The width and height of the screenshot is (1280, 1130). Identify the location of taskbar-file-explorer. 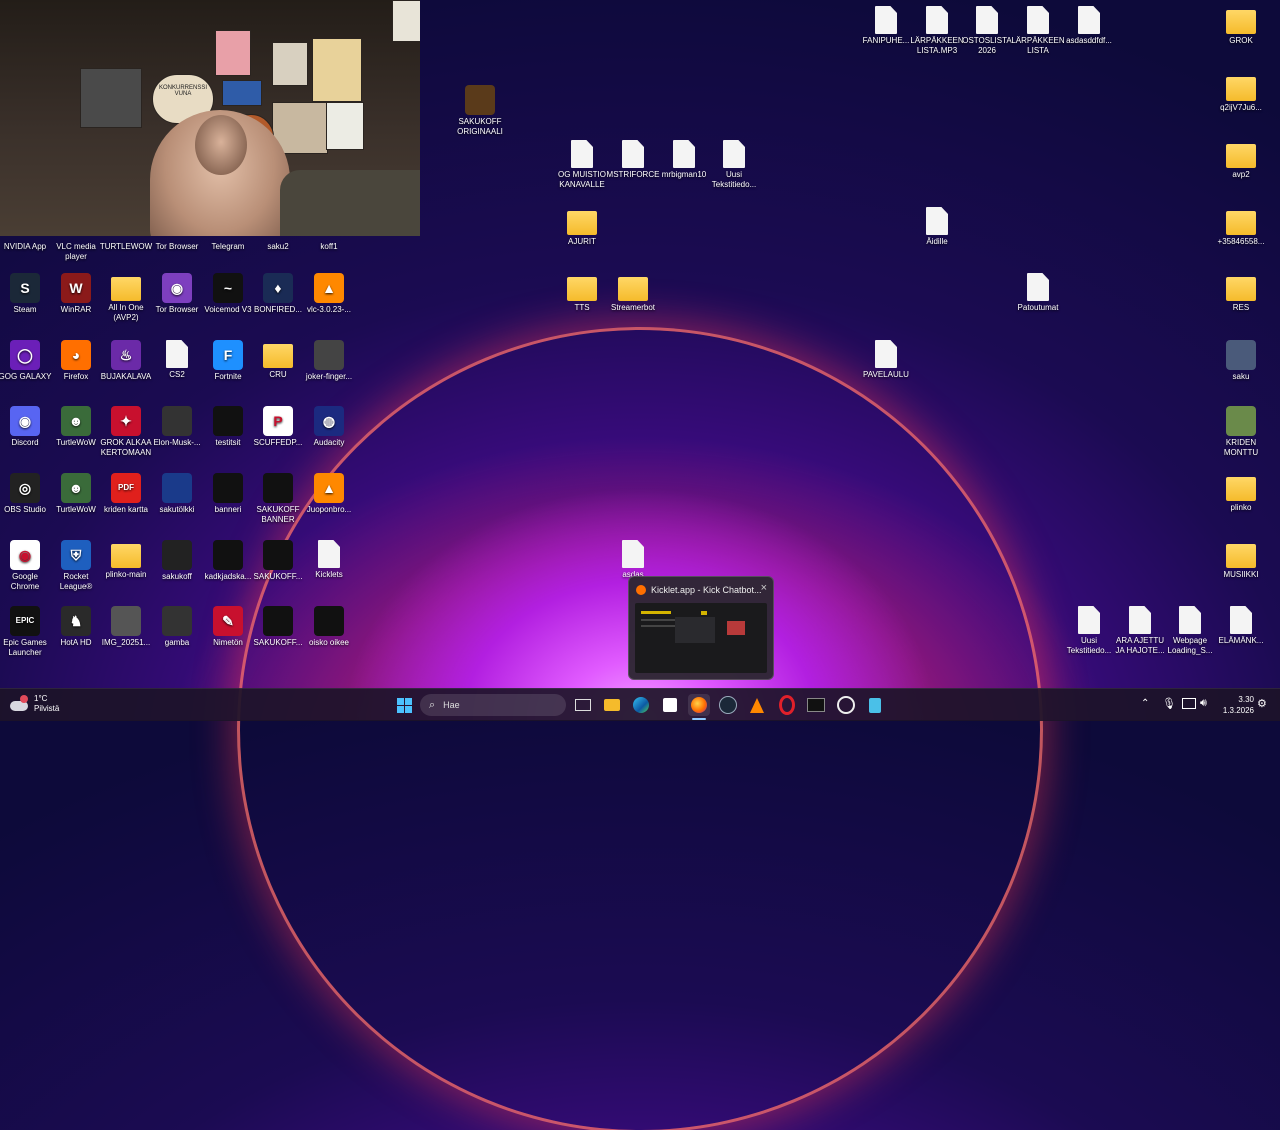
(612, 705).